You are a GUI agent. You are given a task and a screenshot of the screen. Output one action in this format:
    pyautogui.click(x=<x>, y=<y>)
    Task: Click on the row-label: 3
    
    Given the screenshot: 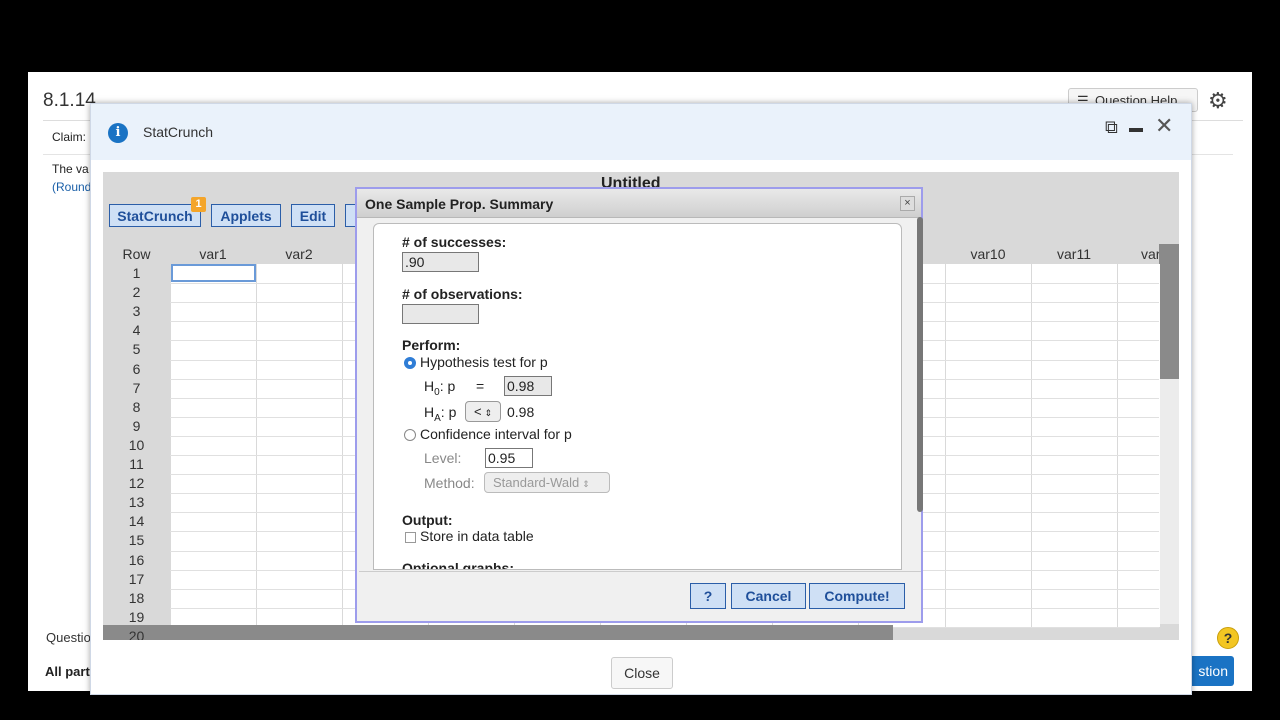 What is the action you would take?
    pyautogui.click(x=136, y=311)
    